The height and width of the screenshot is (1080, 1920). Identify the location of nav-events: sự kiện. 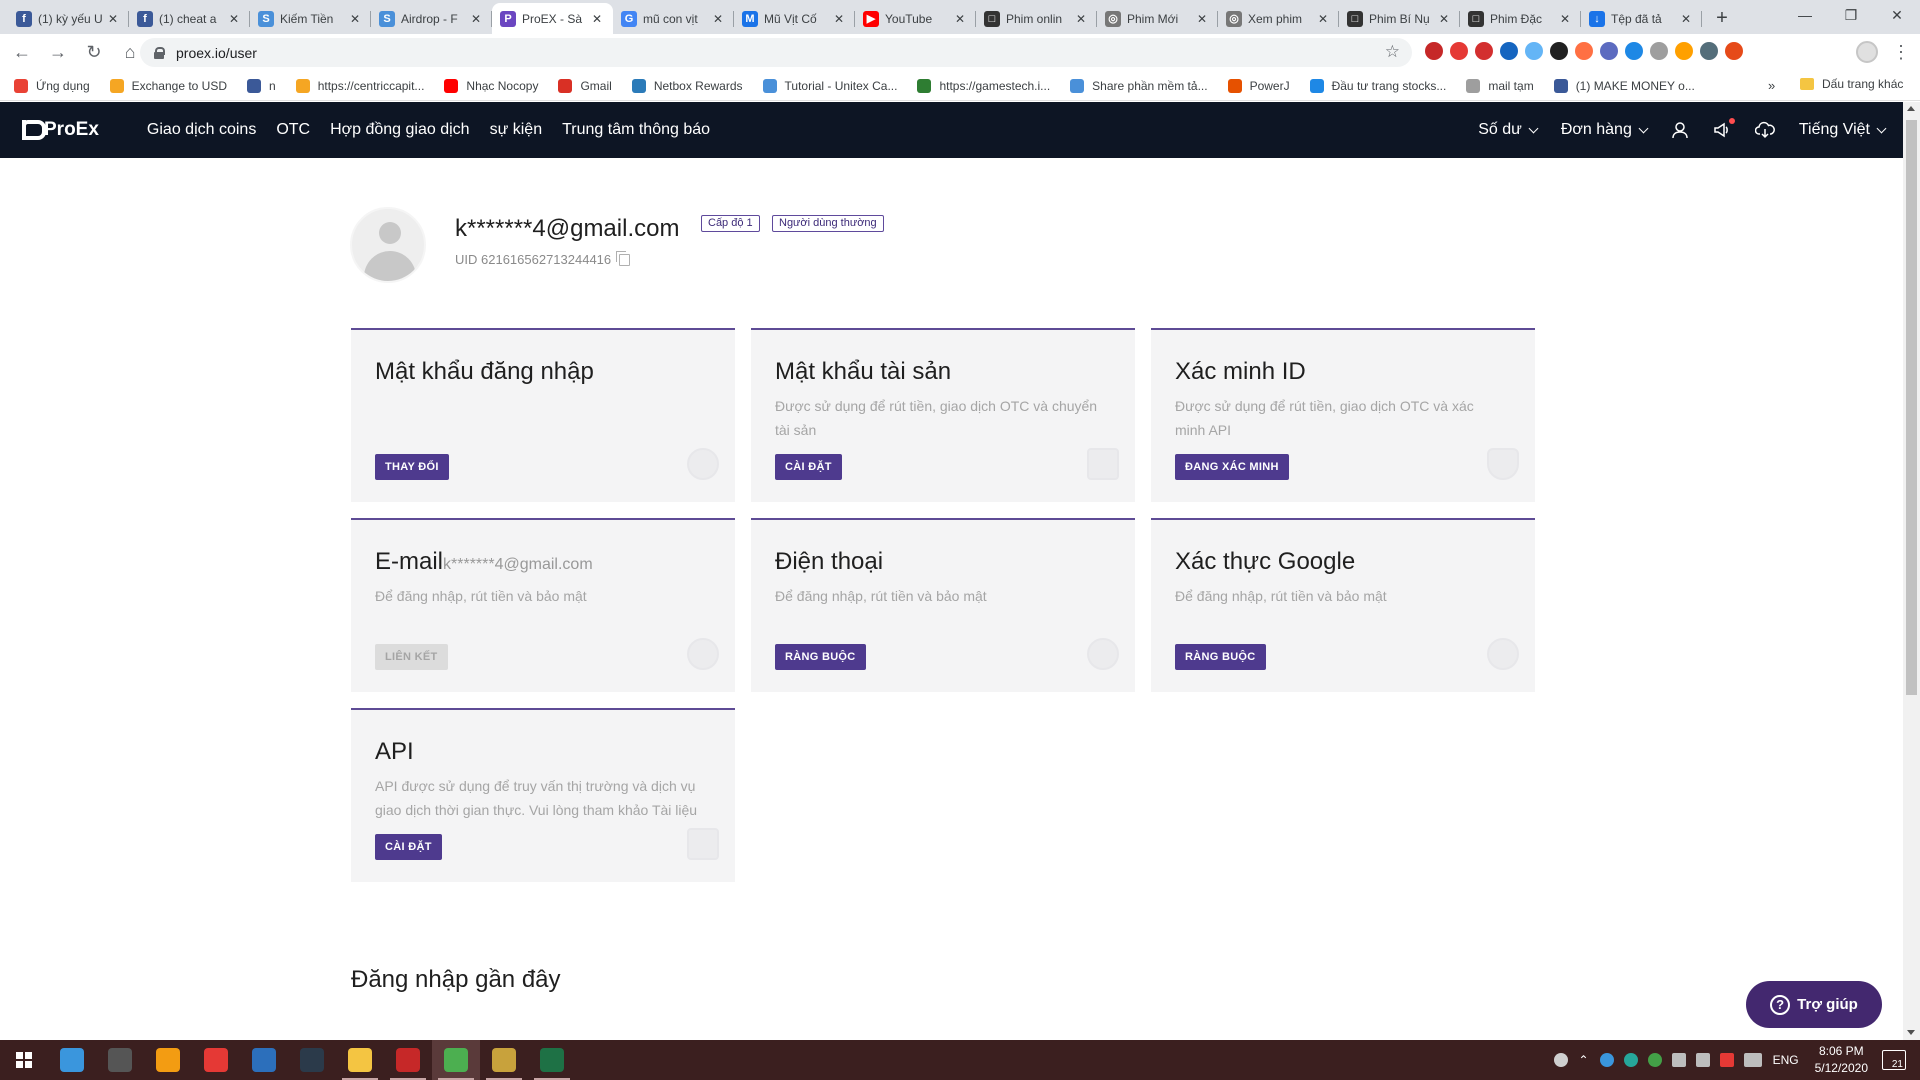
(516, 130).